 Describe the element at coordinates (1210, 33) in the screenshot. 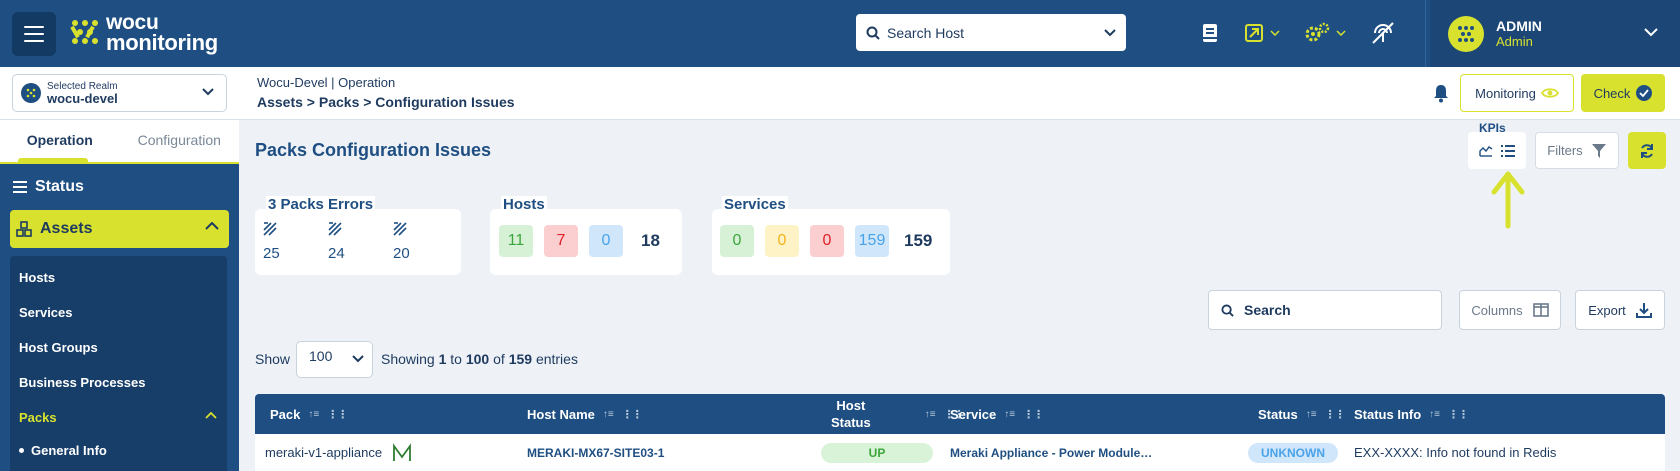

I see `book-icon` at that location.